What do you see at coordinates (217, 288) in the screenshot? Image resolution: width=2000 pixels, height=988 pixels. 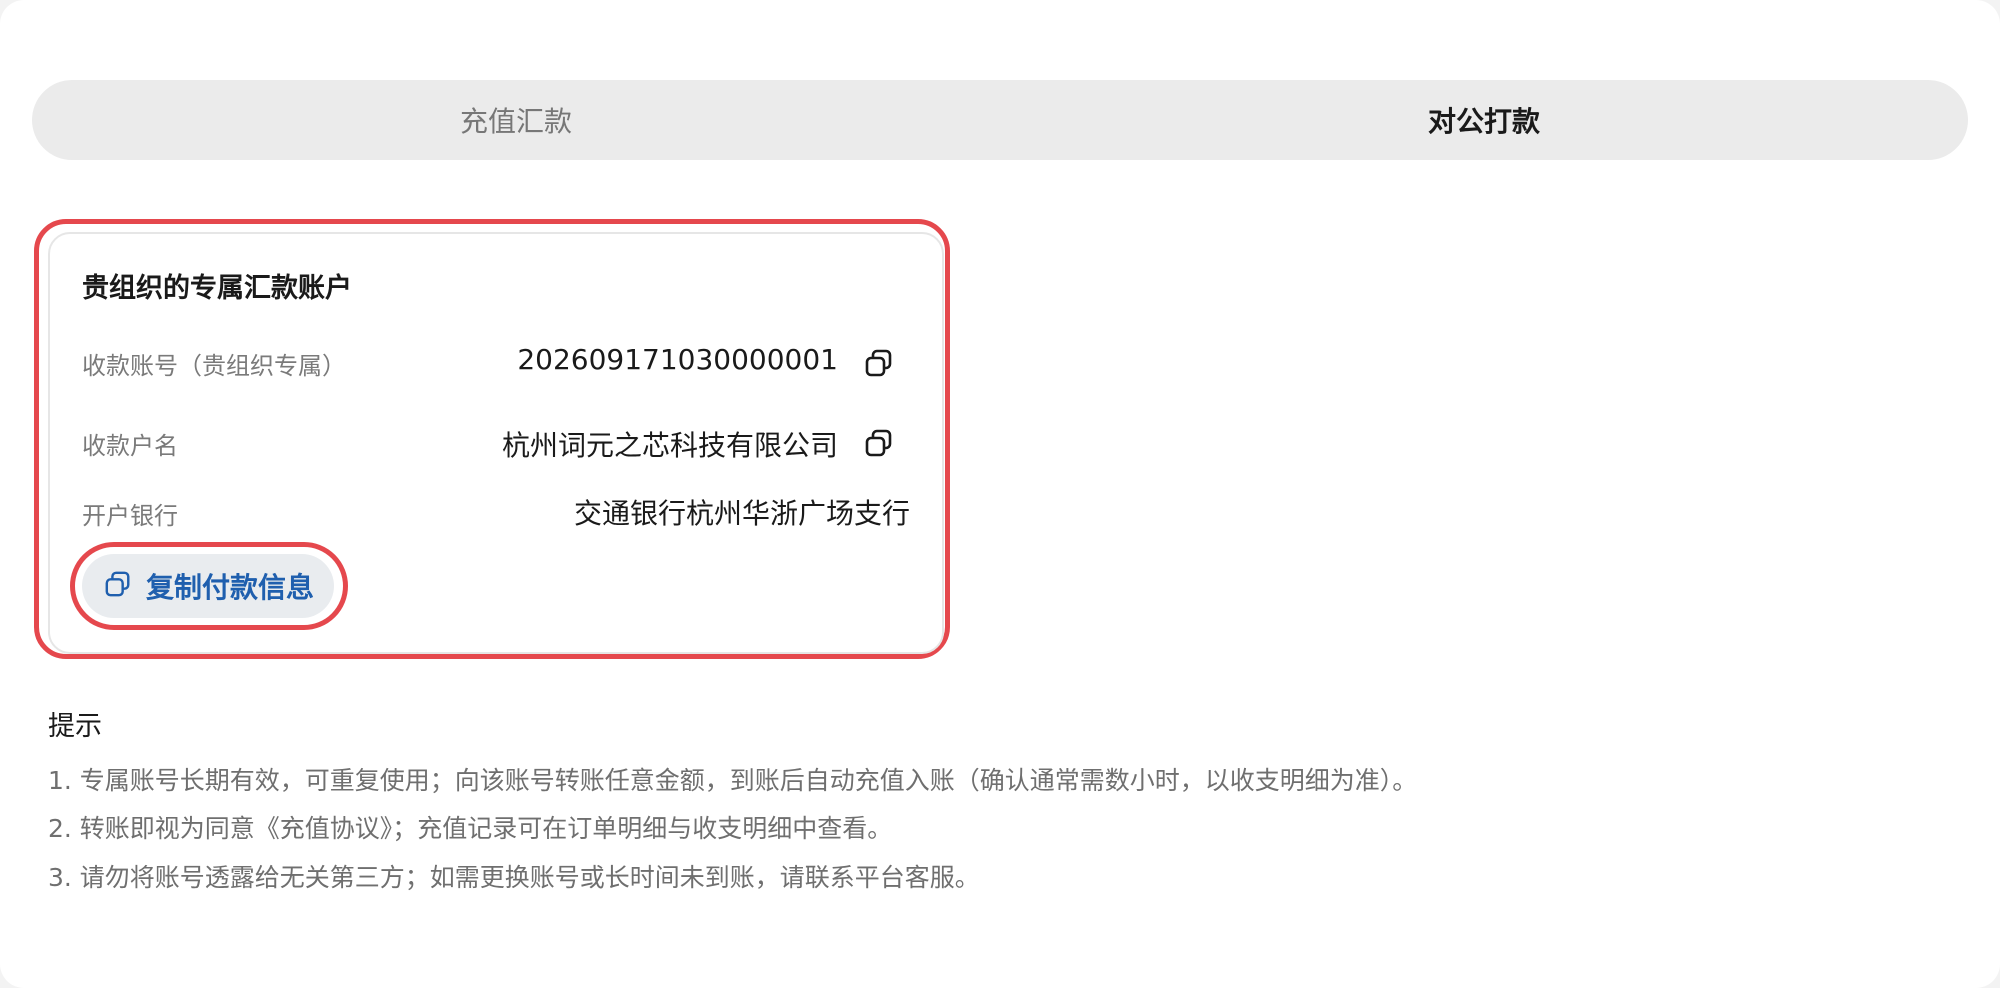 I see `card-title: 贵组织的专属汇款账户` at bounding box center [217, 288].